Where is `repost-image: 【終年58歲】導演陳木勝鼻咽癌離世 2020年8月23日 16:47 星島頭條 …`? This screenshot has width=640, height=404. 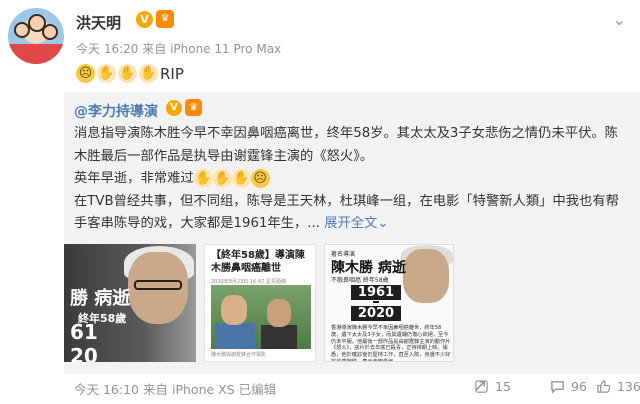
repost-image: 【終年58歲】導演陳木勝鼻咽癌離世 2020年8月23日 16:47 星島頭條 … is located at coordinates (260, 303).